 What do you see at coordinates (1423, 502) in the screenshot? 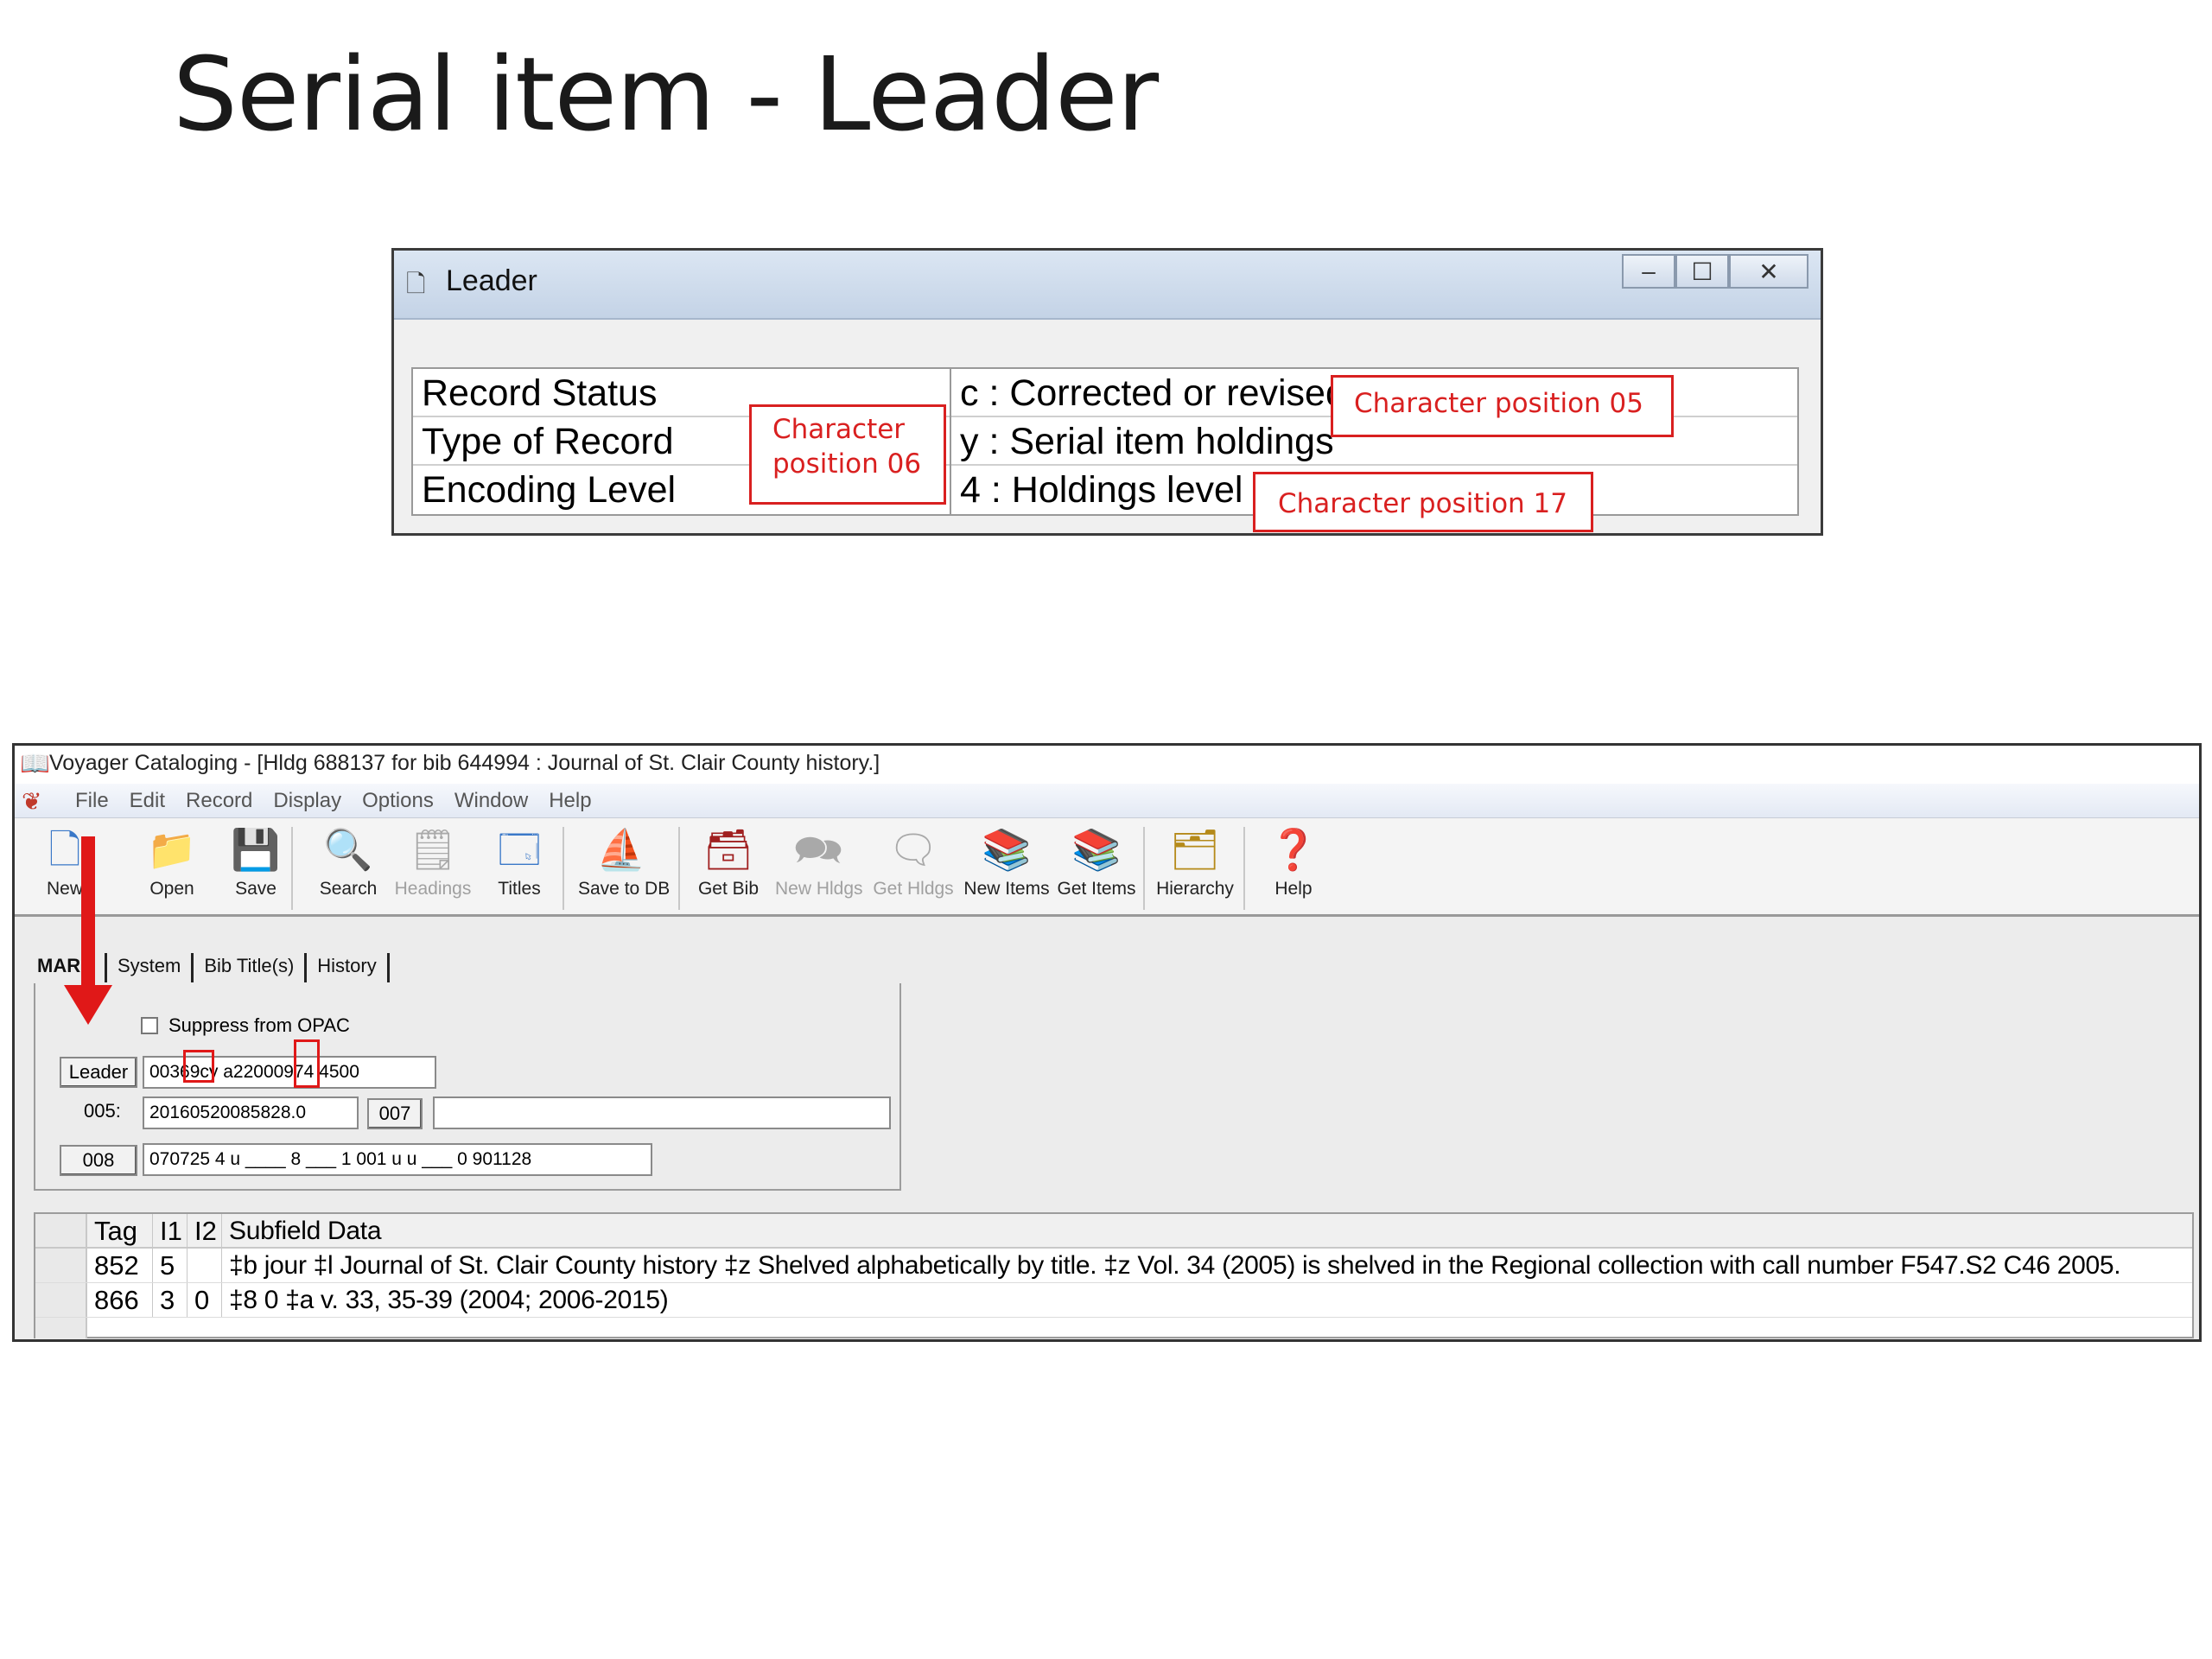
I see `annotation-character-position-17: Character position 17` at bounding box center [1423, 502].